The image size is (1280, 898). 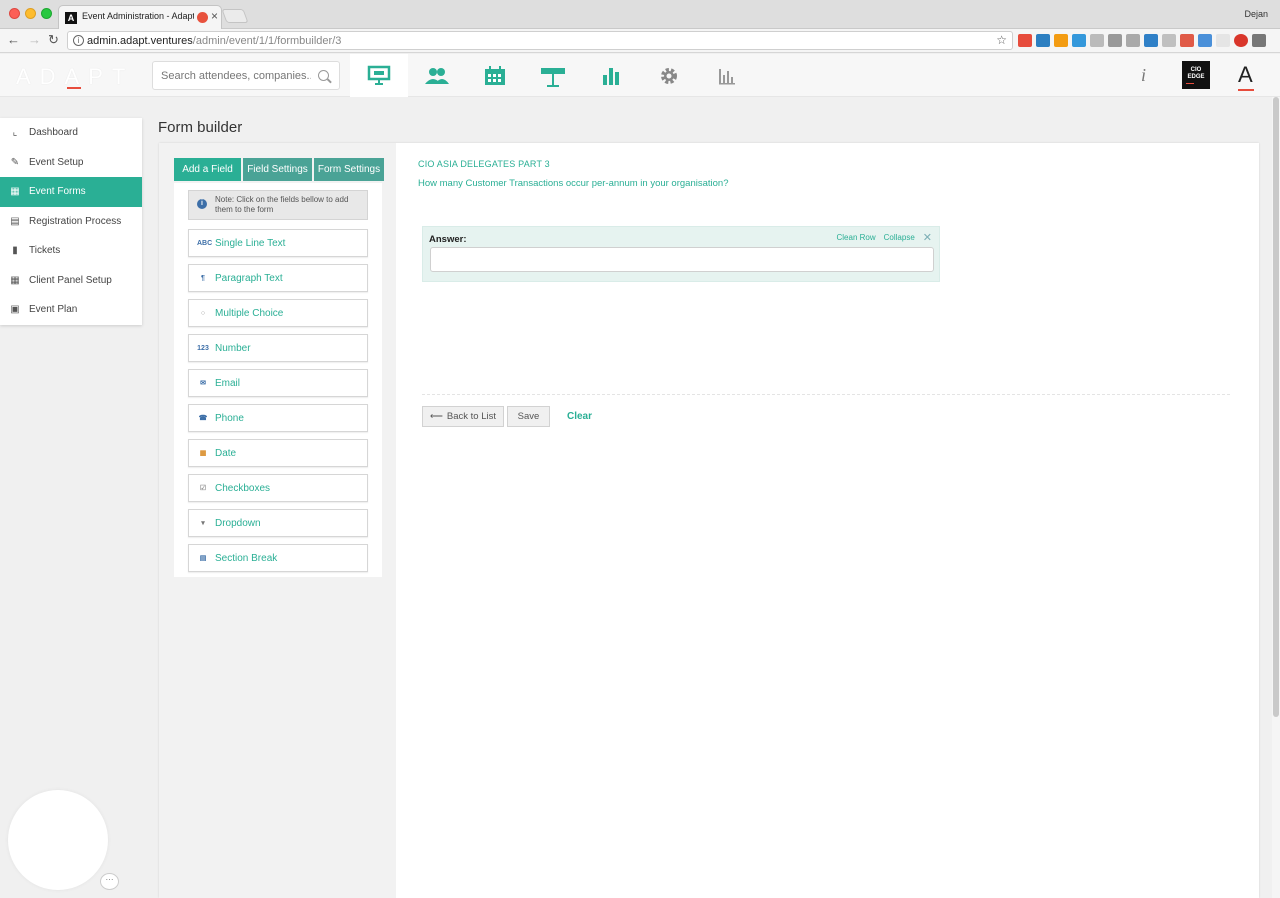 I want to click on field-label: Single Line Text, so click(x=250, y=243).